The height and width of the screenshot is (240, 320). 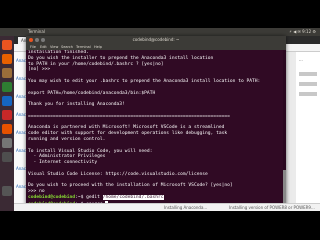 What do you see at coordinates (7, 59) in the screenshot?
I see `firefox-icon` at bounding box center [7, 59].